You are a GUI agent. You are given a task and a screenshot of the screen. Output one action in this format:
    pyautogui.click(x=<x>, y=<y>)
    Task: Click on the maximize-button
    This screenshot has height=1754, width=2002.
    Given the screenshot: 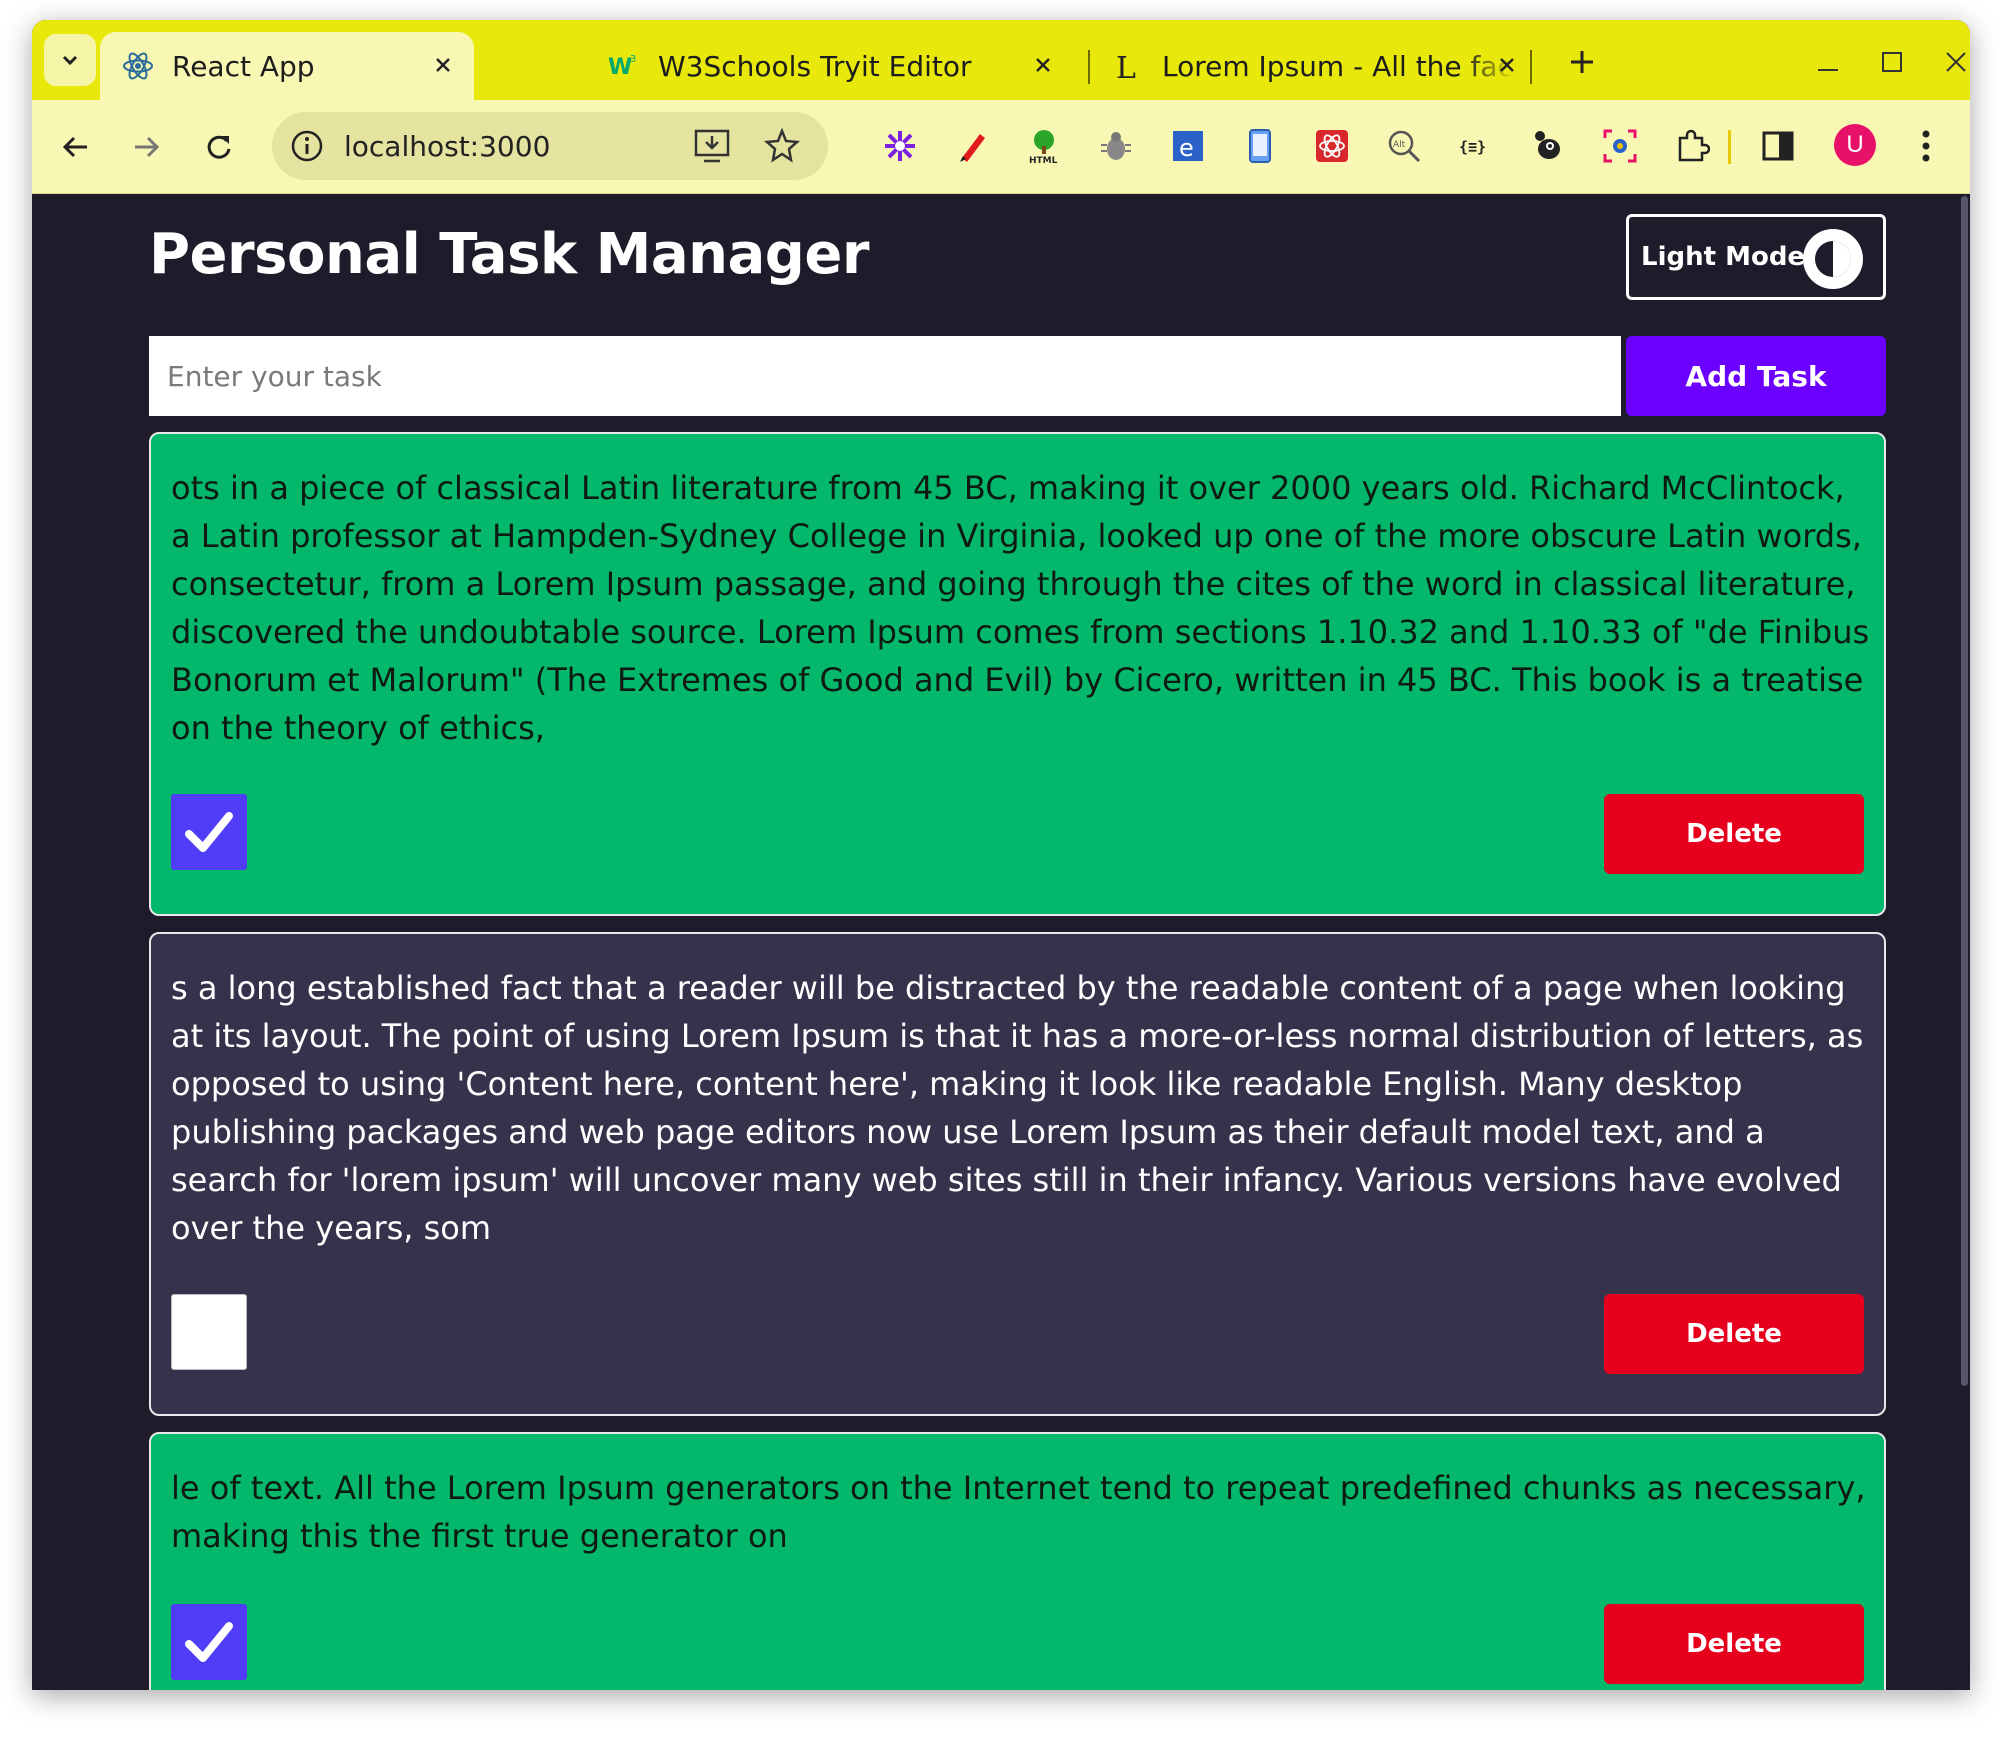 What is the action you would take?
    pyautogui.click(x=1892, y=62)
    